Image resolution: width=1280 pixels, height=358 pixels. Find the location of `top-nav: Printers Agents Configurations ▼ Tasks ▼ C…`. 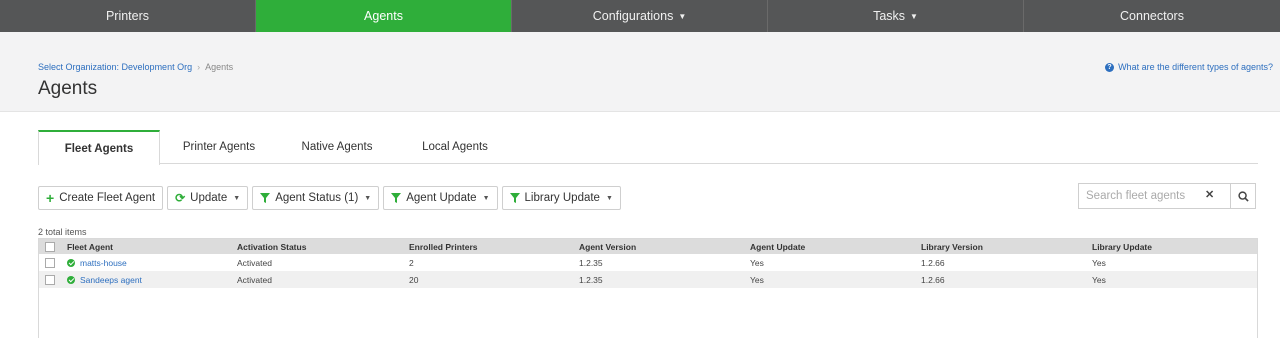

top-nav: Printers Agents Configurations ▼ Tasks ▼ C… is located at coordinates (640, 16).